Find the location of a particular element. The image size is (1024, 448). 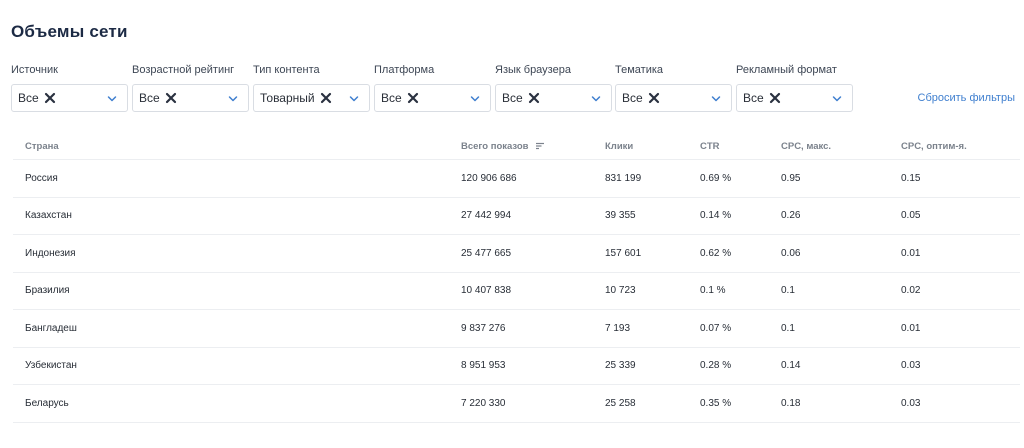

cell-shows: 7 220 330 is located at coordinates (483, 403).